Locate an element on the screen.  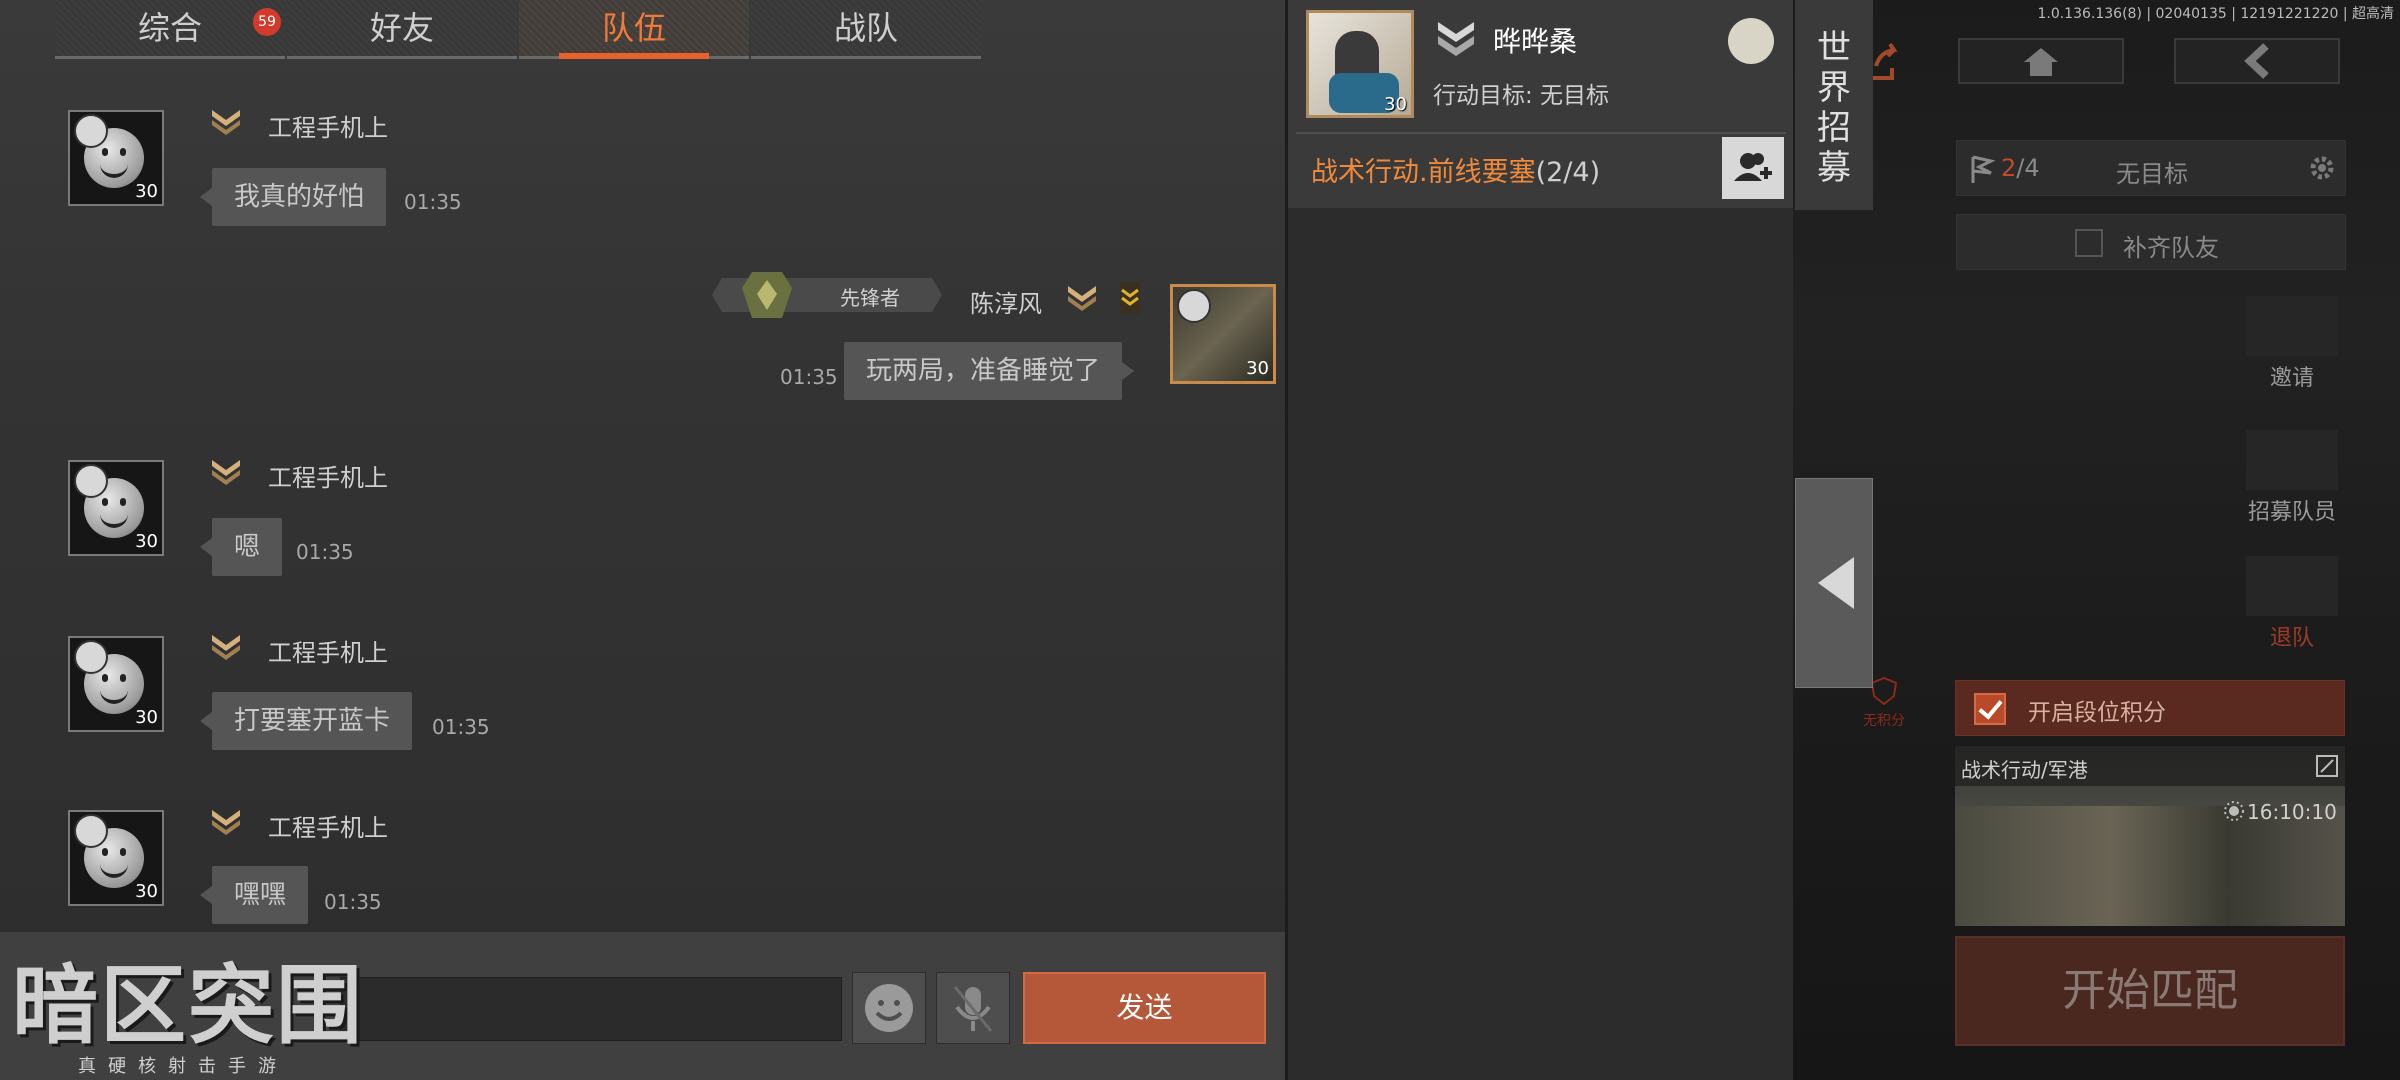
voice-button is located at coordinates (973, 1008).